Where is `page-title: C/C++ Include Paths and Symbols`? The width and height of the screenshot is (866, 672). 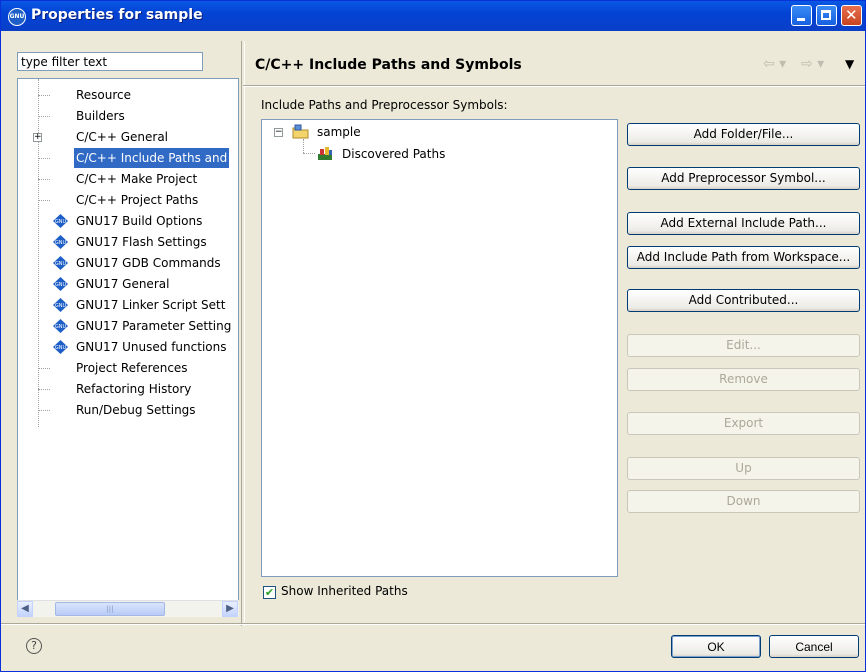 page-title: C/C++ Include Paths and Symbols is located at coordinates (388, 65).